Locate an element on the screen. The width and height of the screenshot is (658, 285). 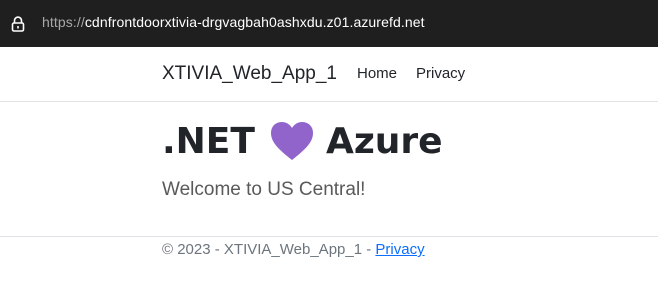
hero-dotnet-text: .NET is located at coordinates (208, 141).